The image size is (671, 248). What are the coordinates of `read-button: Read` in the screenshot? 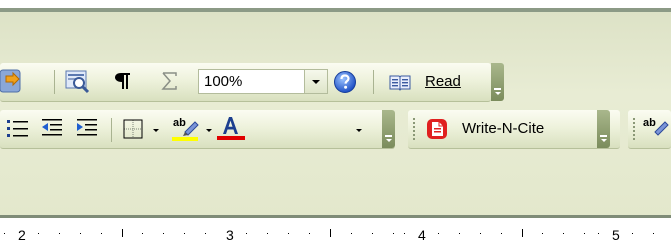 It's located at (432, 82).